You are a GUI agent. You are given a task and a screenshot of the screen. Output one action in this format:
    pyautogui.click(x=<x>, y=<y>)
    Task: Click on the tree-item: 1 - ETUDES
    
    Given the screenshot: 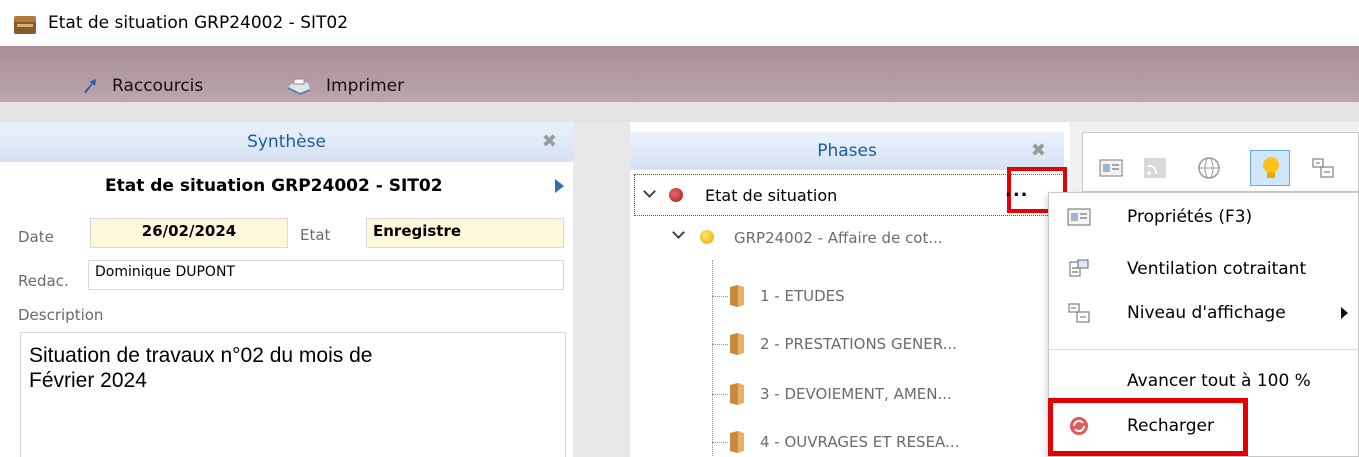 What is the action you would take?
    pyautogui.click(x=845, y=296)
    